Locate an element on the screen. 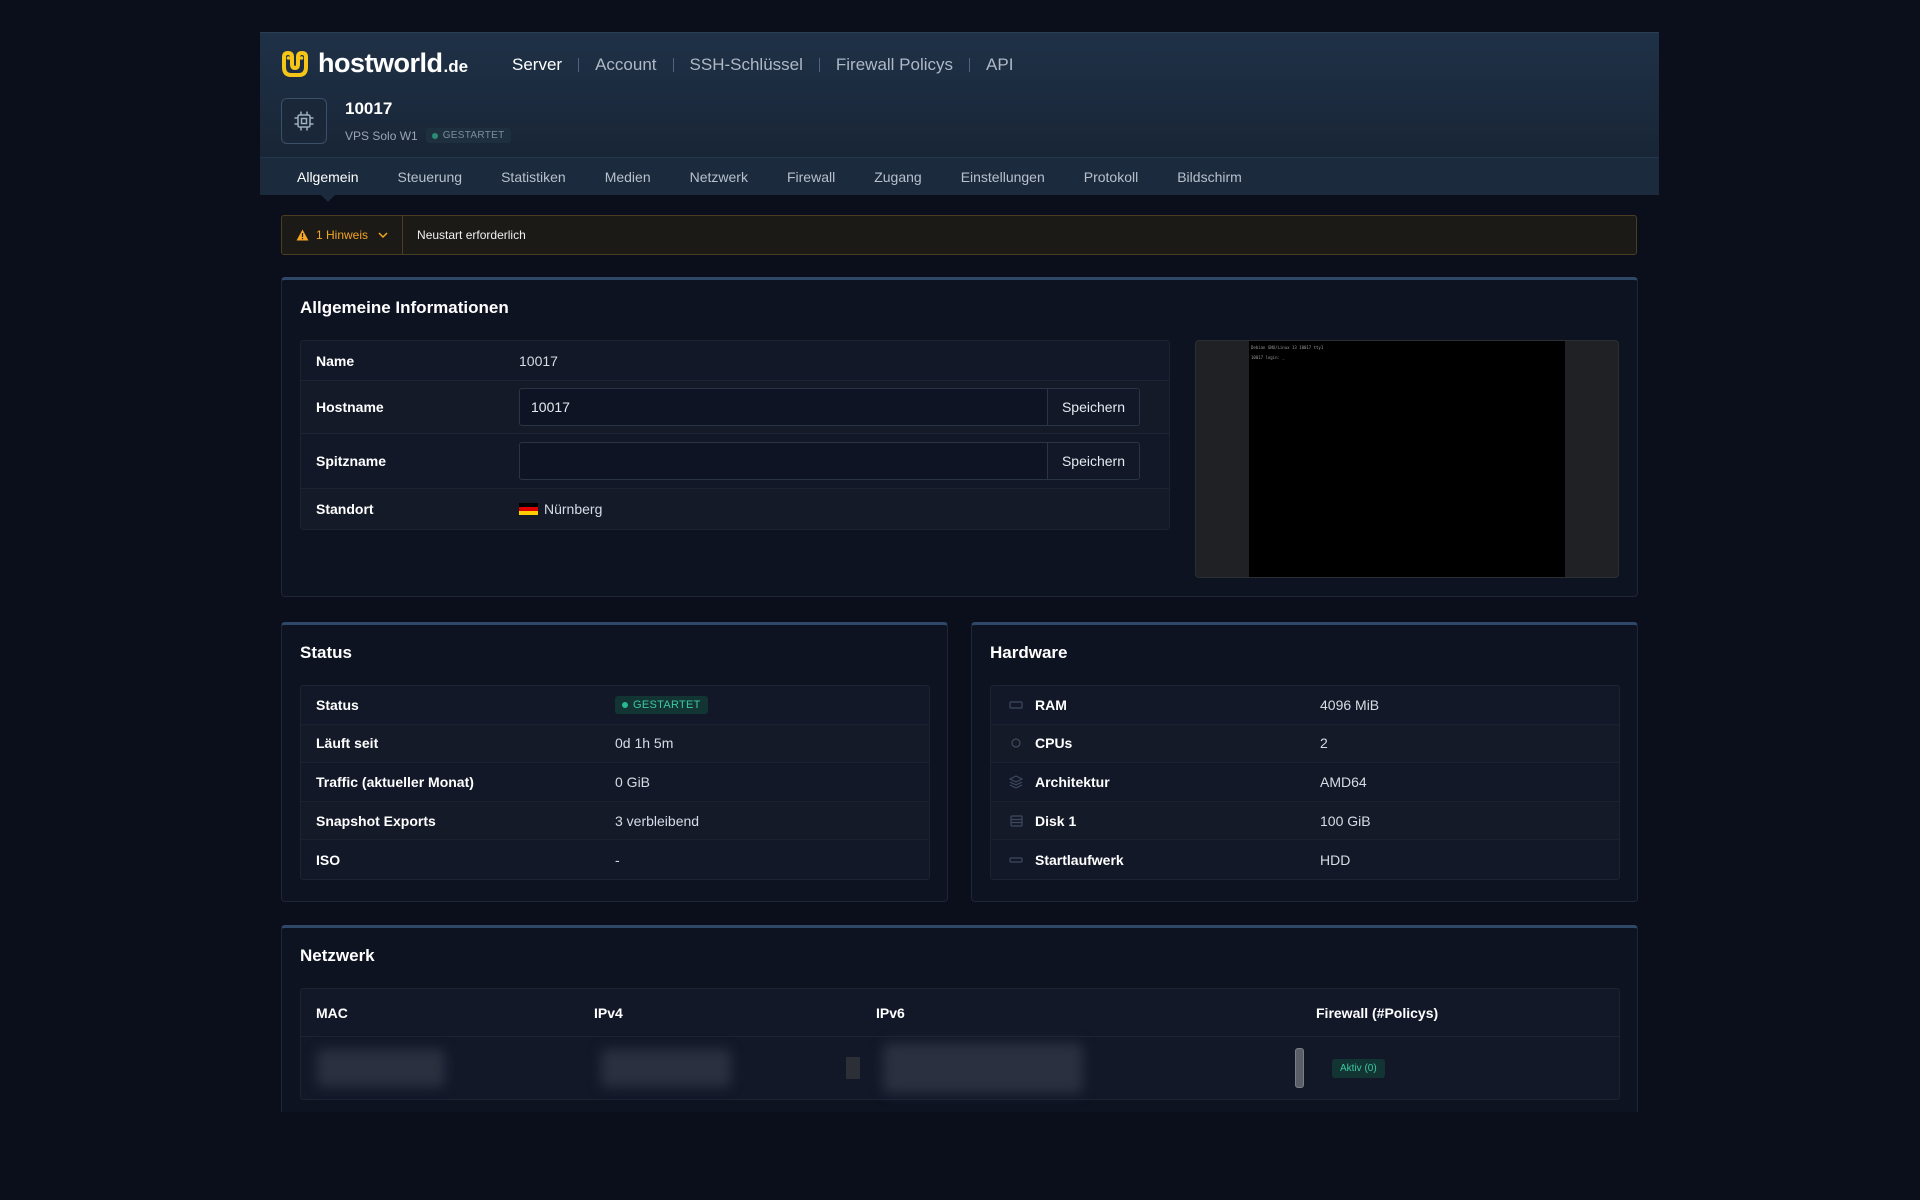  tab-statistiken: Statistiken is located at coordinates (533, 177).